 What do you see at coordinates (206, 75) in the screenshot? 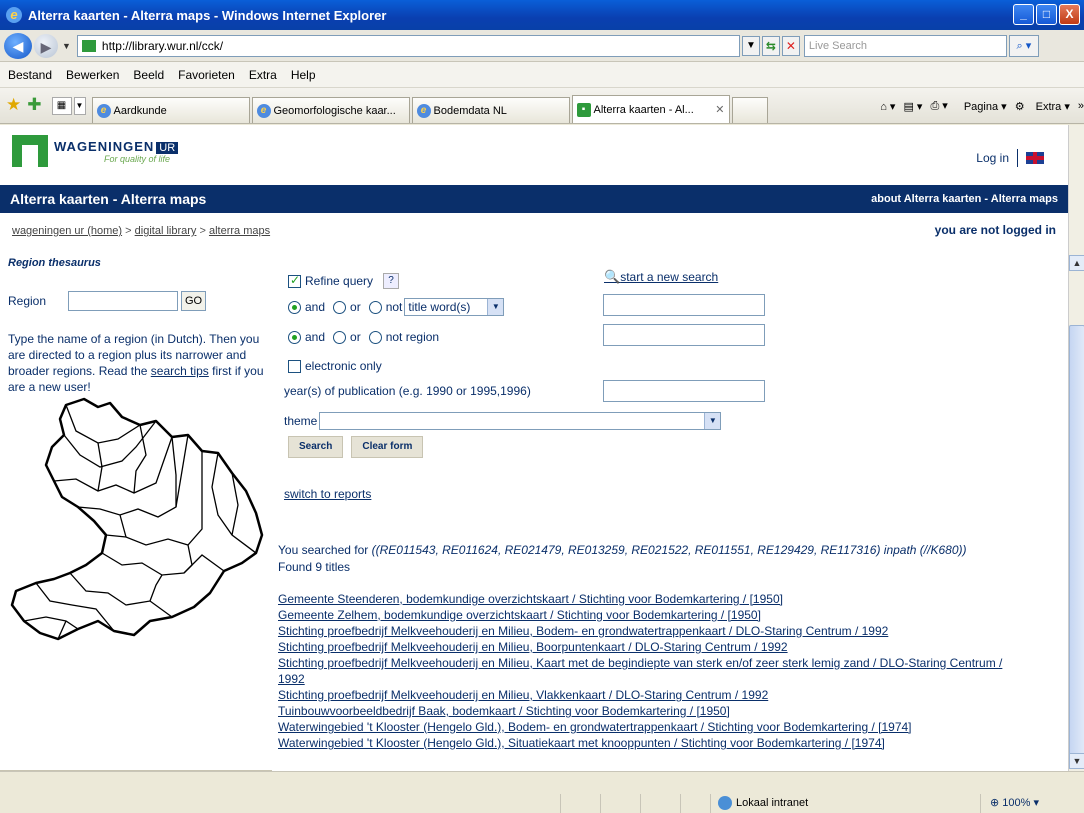
I see `menu-favorieten: Favorieten` at bounding box center [206, 75].